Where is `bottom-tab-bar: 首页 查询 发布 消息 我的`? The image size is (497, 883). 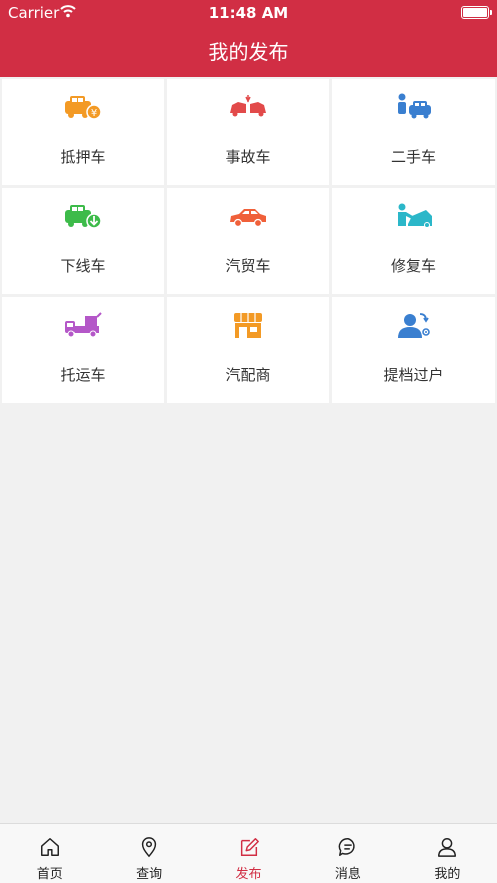
bottom-tab-bar: 首页 查询 发布 消息 我的 is located at coordinates (248, 853).